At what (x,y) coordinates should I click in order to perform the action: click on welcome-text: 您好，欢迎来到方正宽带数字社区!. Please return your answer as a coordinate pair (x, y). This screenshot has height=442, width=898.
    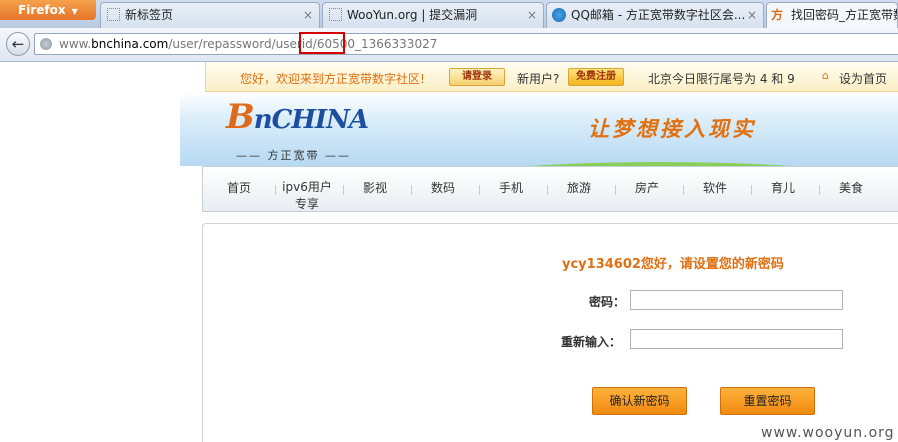
    Looking at the image, I should click on (332, 79).